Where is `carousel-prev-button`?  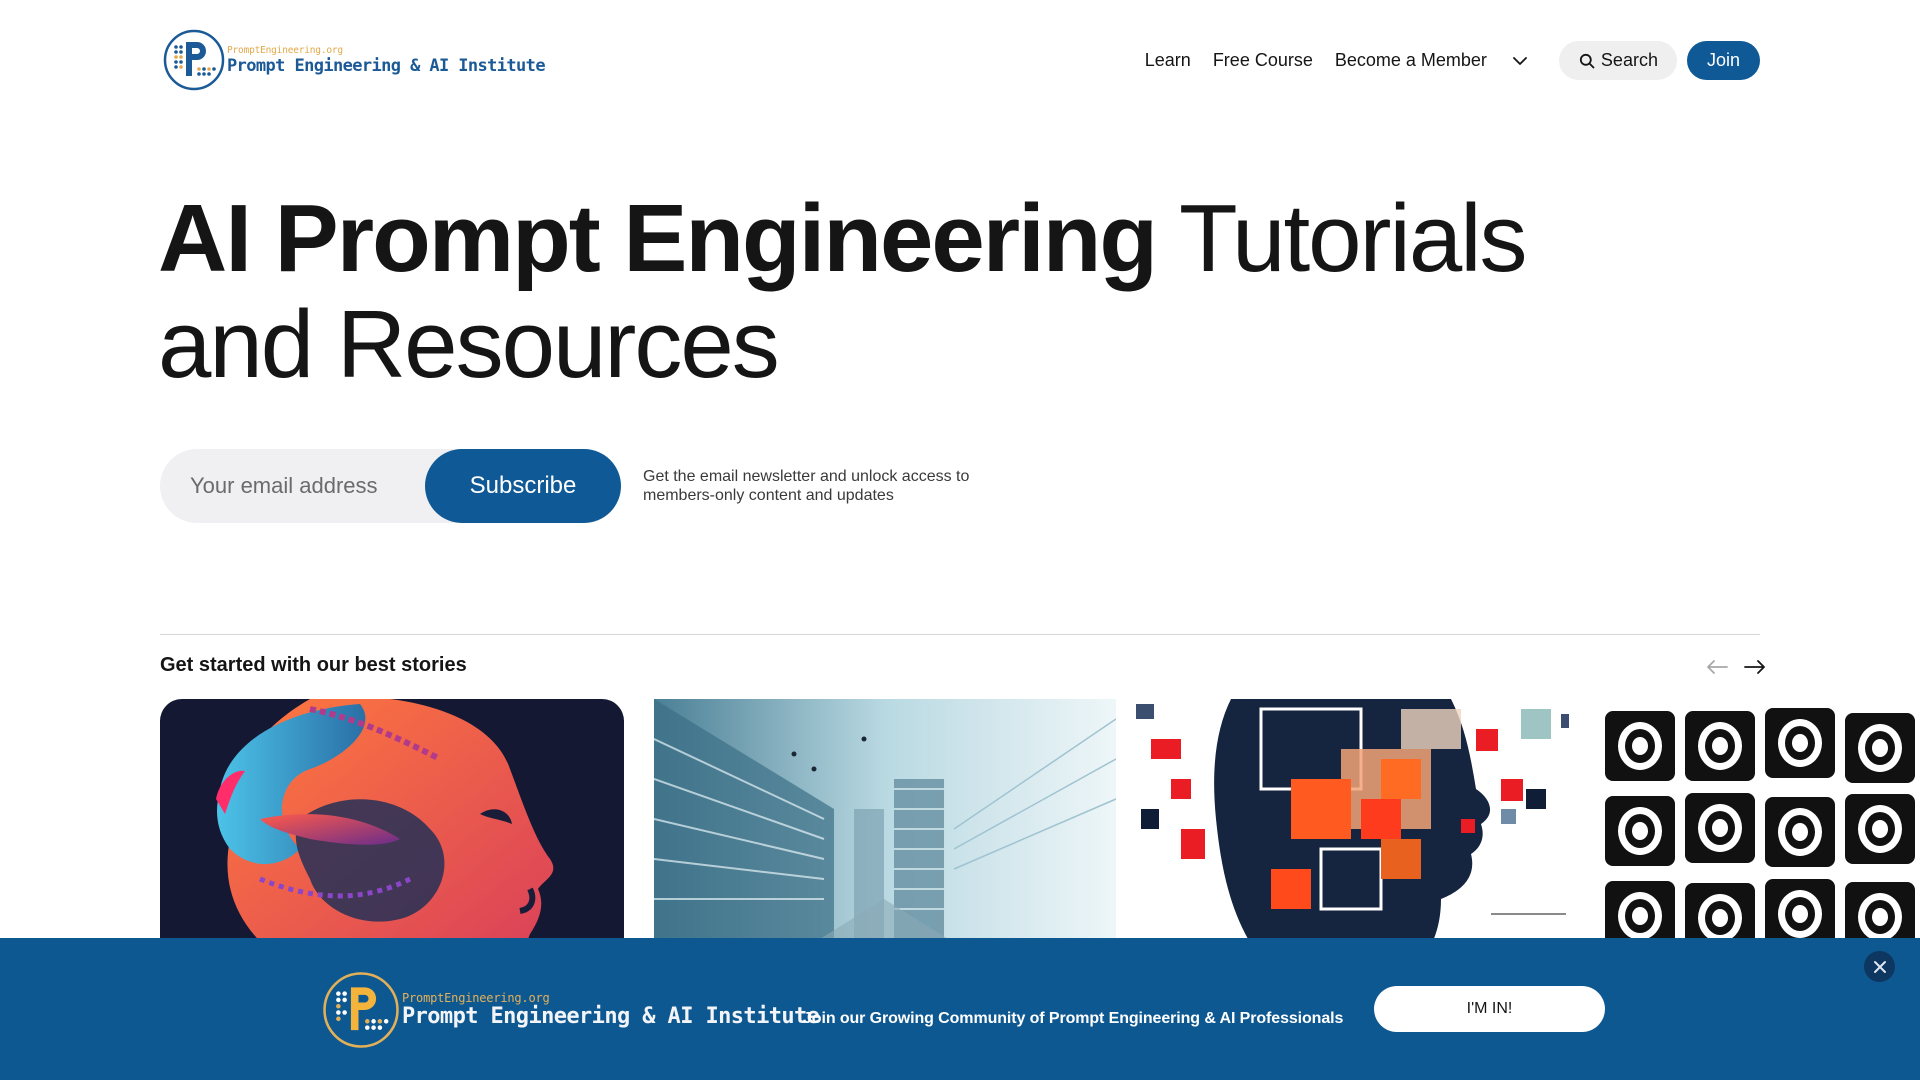
carousel-prev-button is located at coordinates (1717, 667).